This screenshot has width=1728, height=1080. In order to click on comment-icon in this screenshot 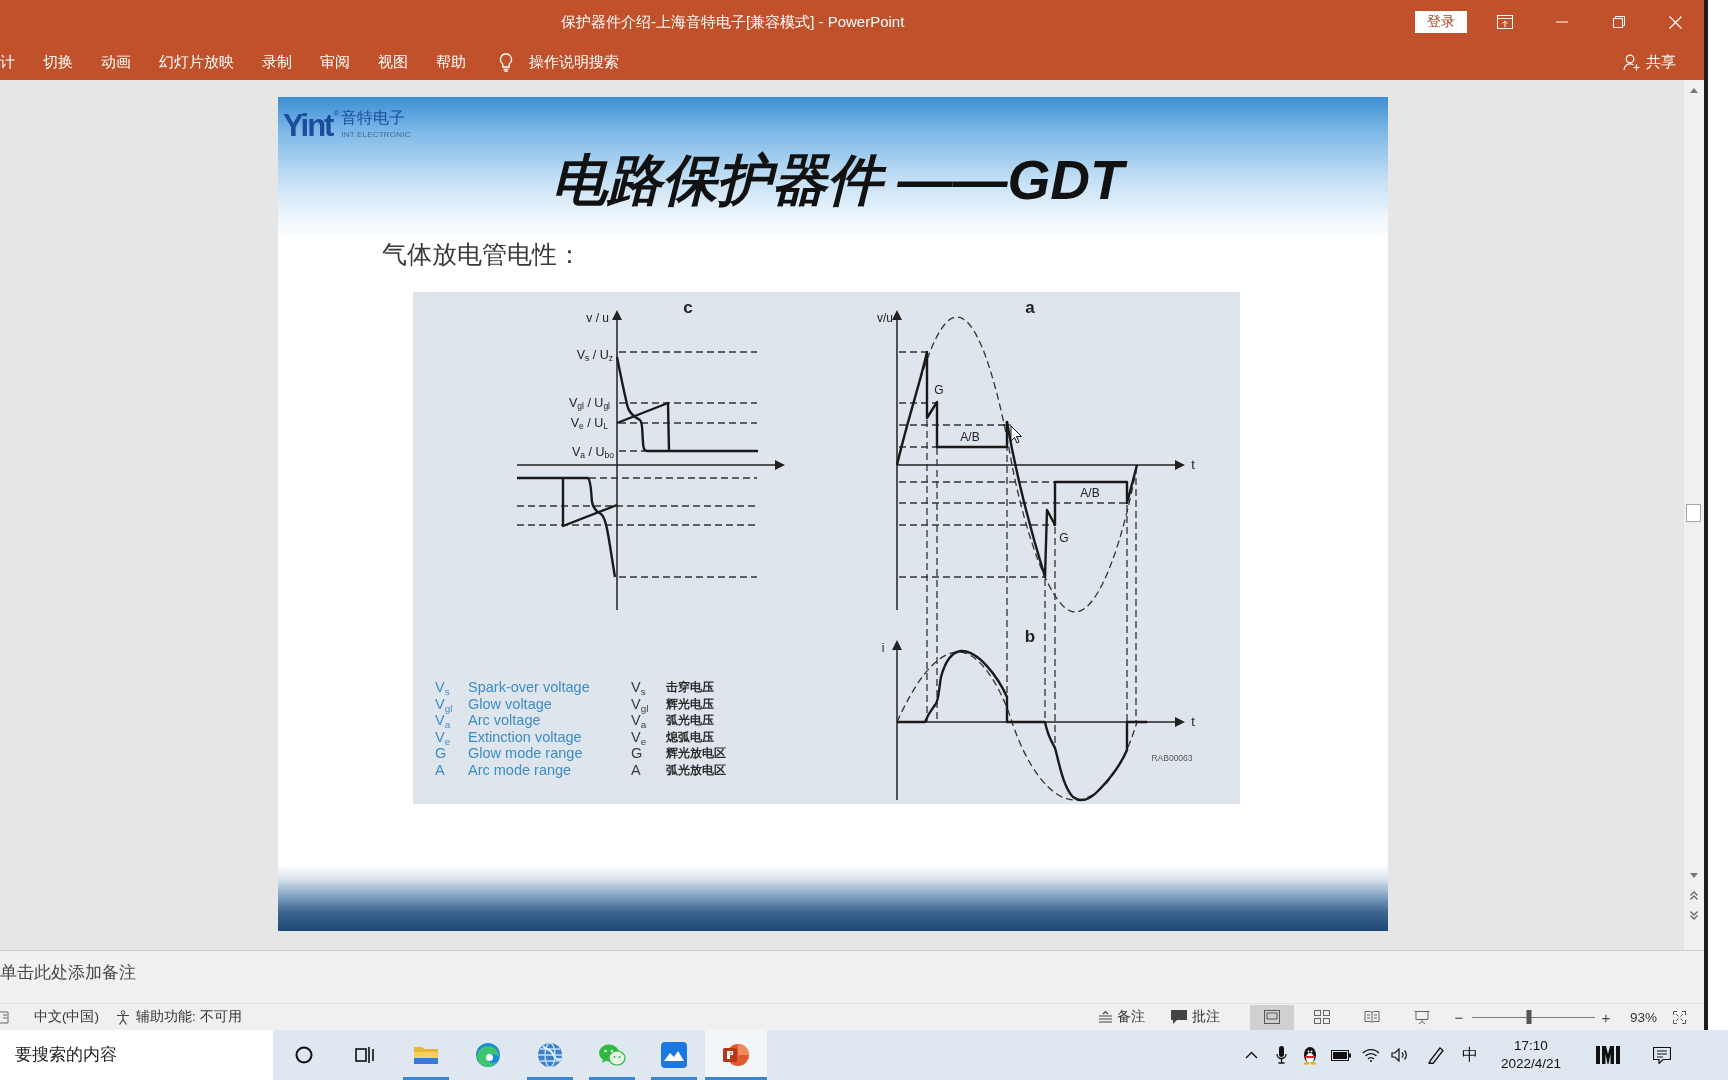, I will do `click(1178, 1017)`.